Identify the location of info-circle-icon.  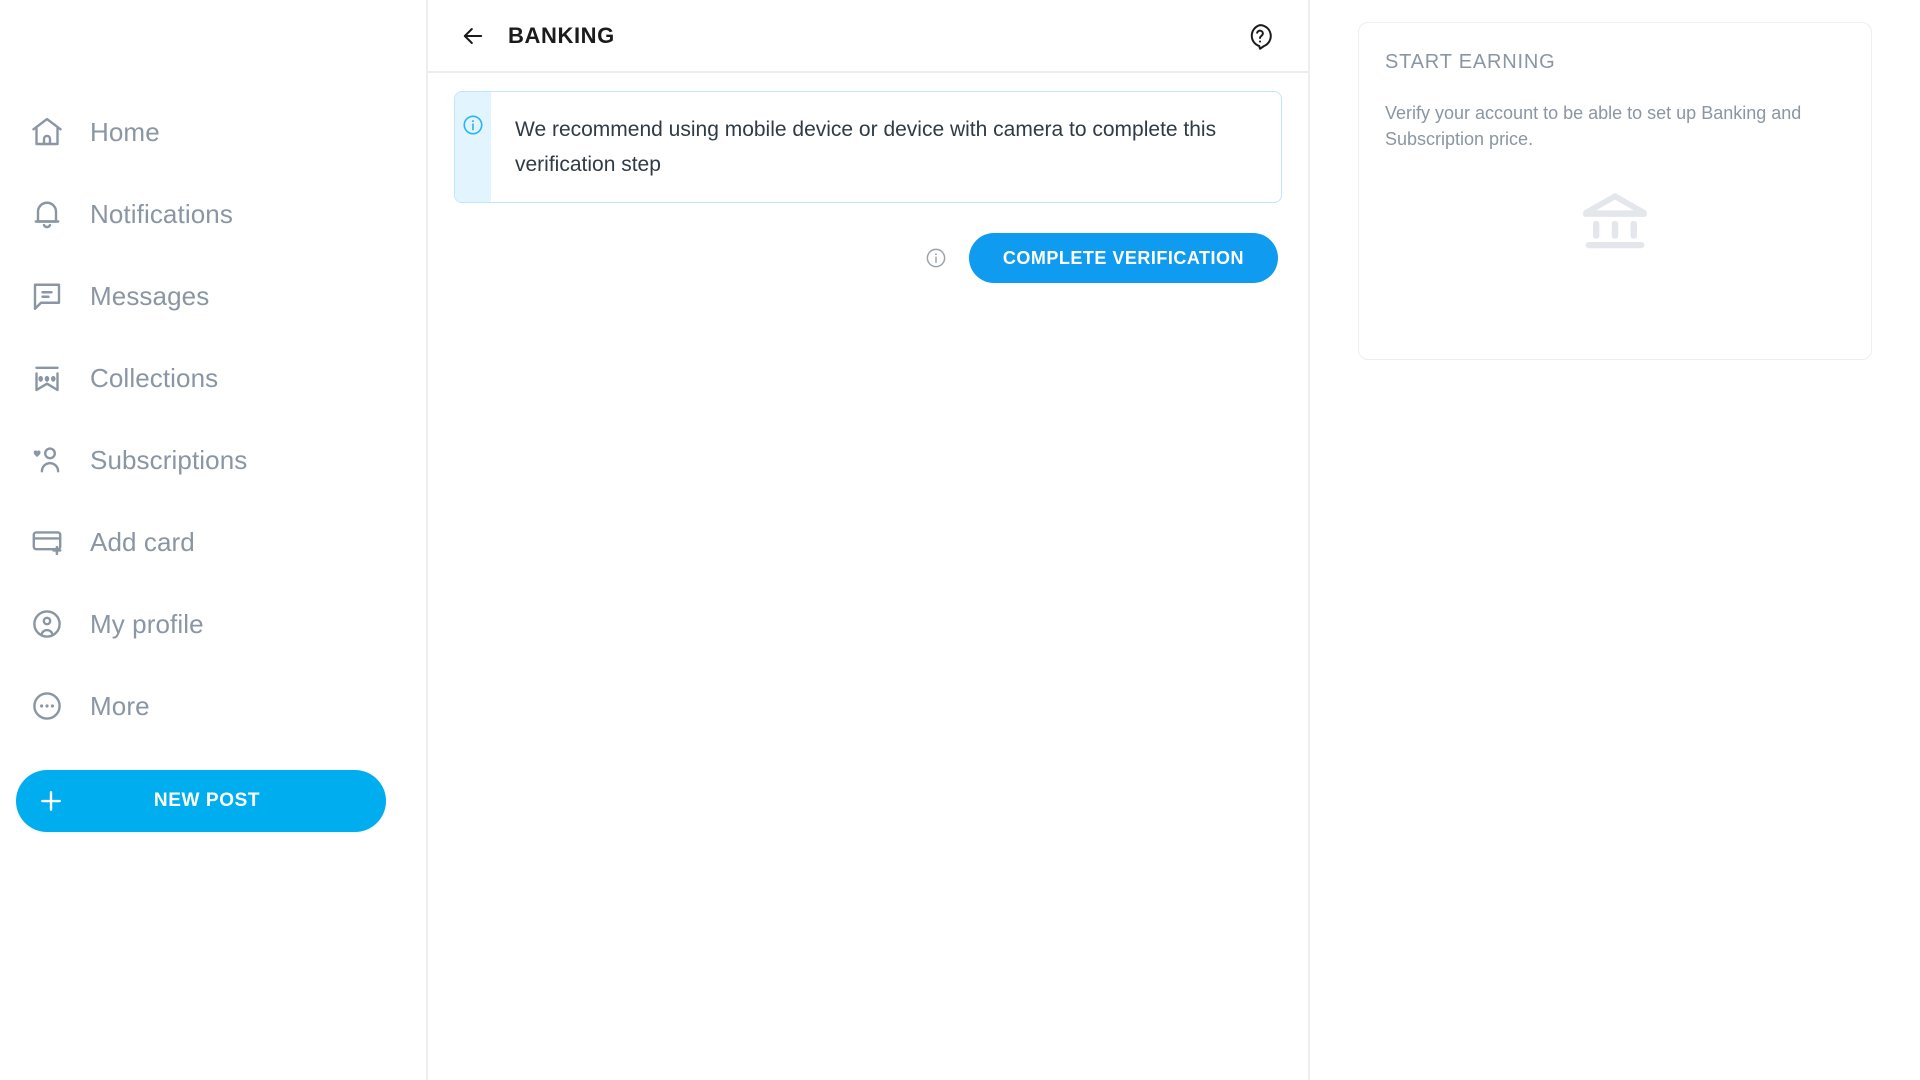
(473, 127).